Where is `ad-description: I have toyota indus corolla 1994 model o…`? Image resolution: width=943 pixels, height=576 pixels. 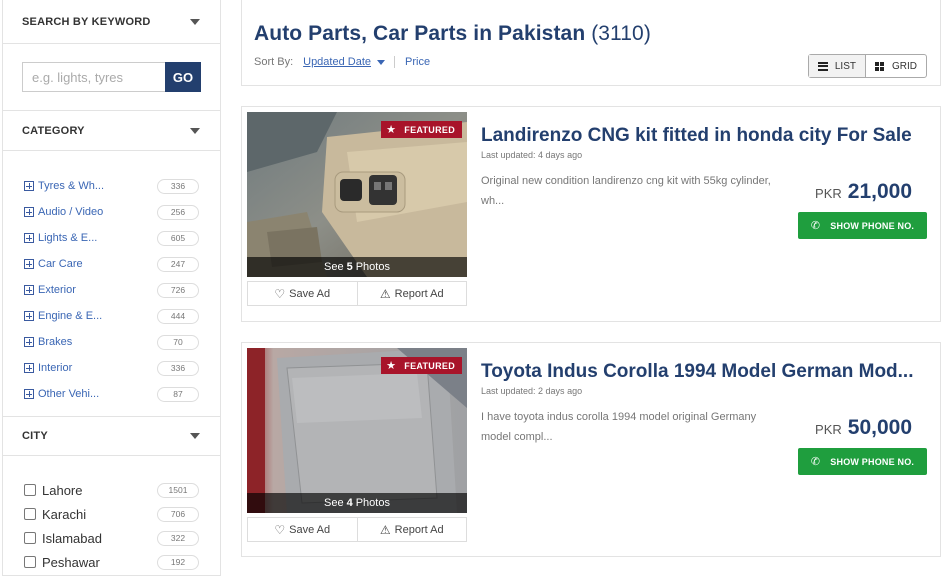 ad-description: I have toyota indus corolla 1994 model o… is located at coordinates (619, 427).